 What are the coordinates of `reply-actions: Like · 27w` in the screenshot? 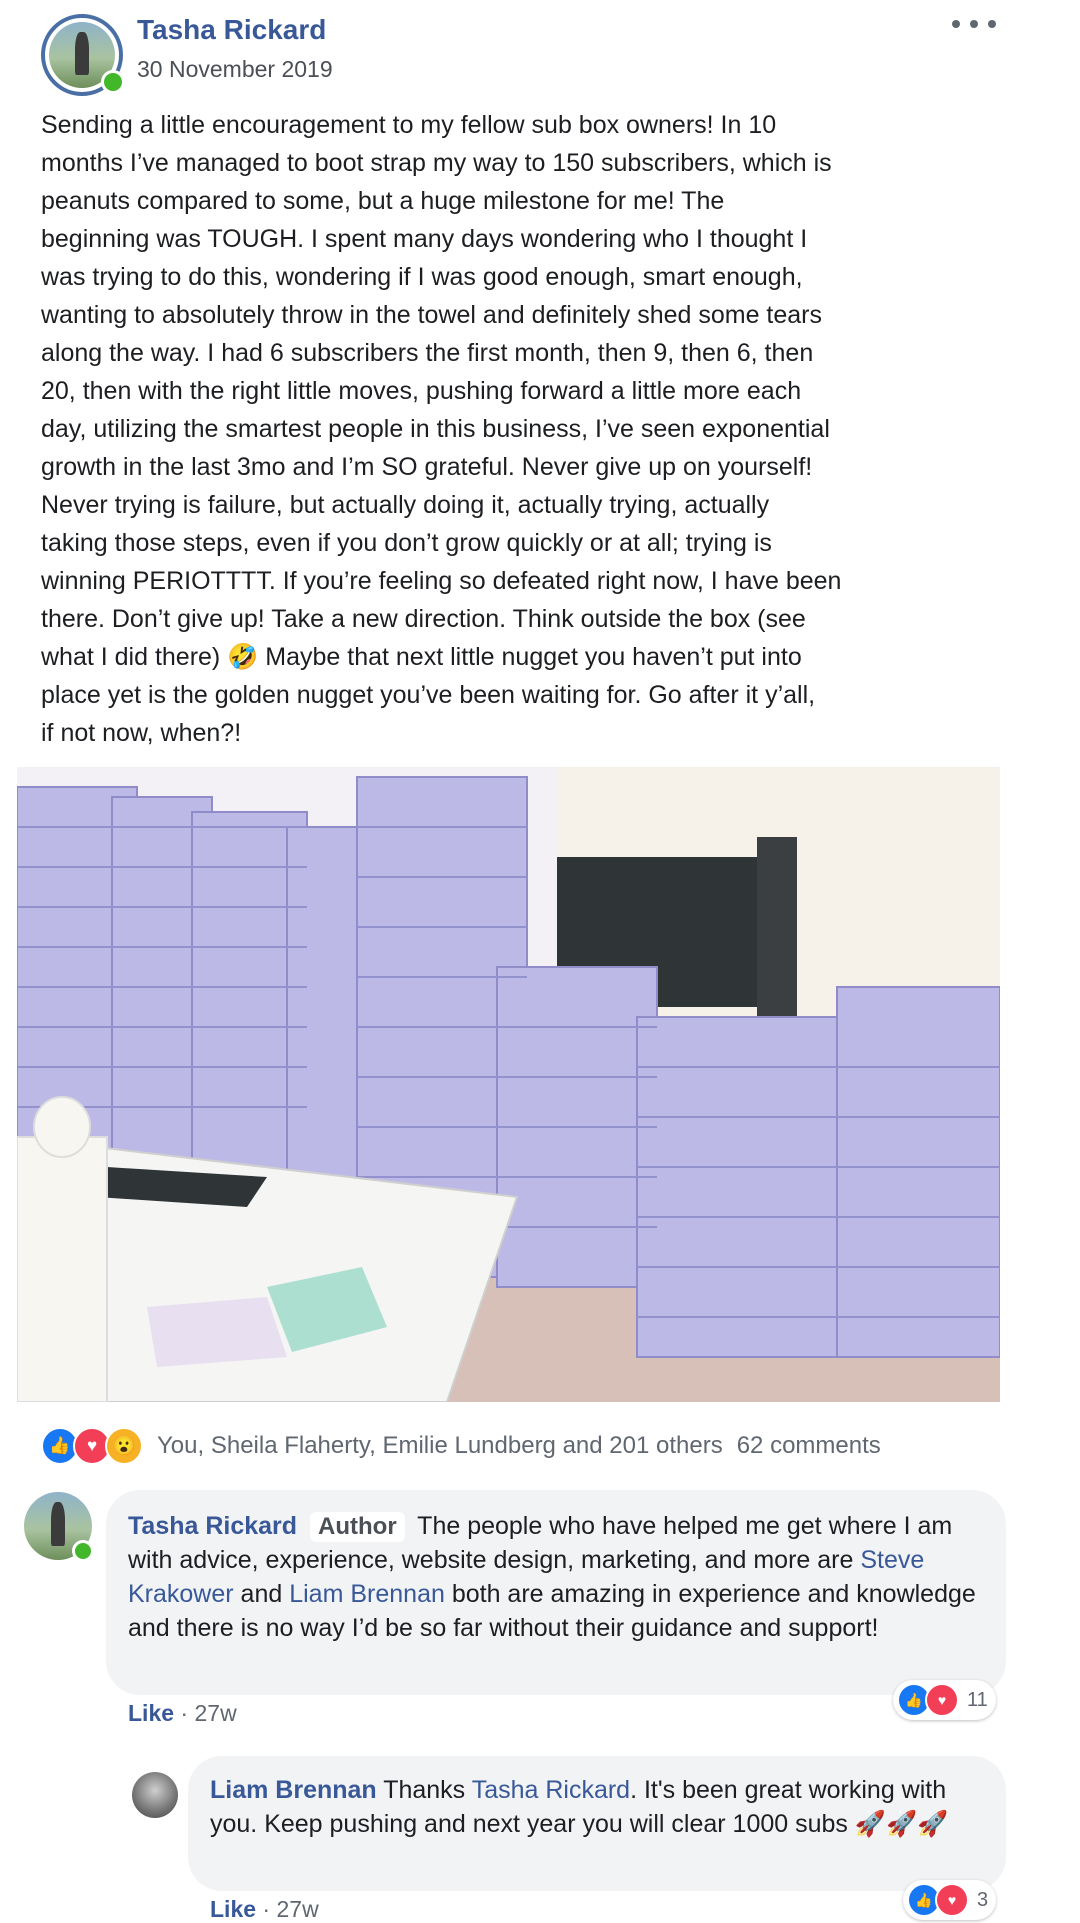 It's located at (264, 1909).